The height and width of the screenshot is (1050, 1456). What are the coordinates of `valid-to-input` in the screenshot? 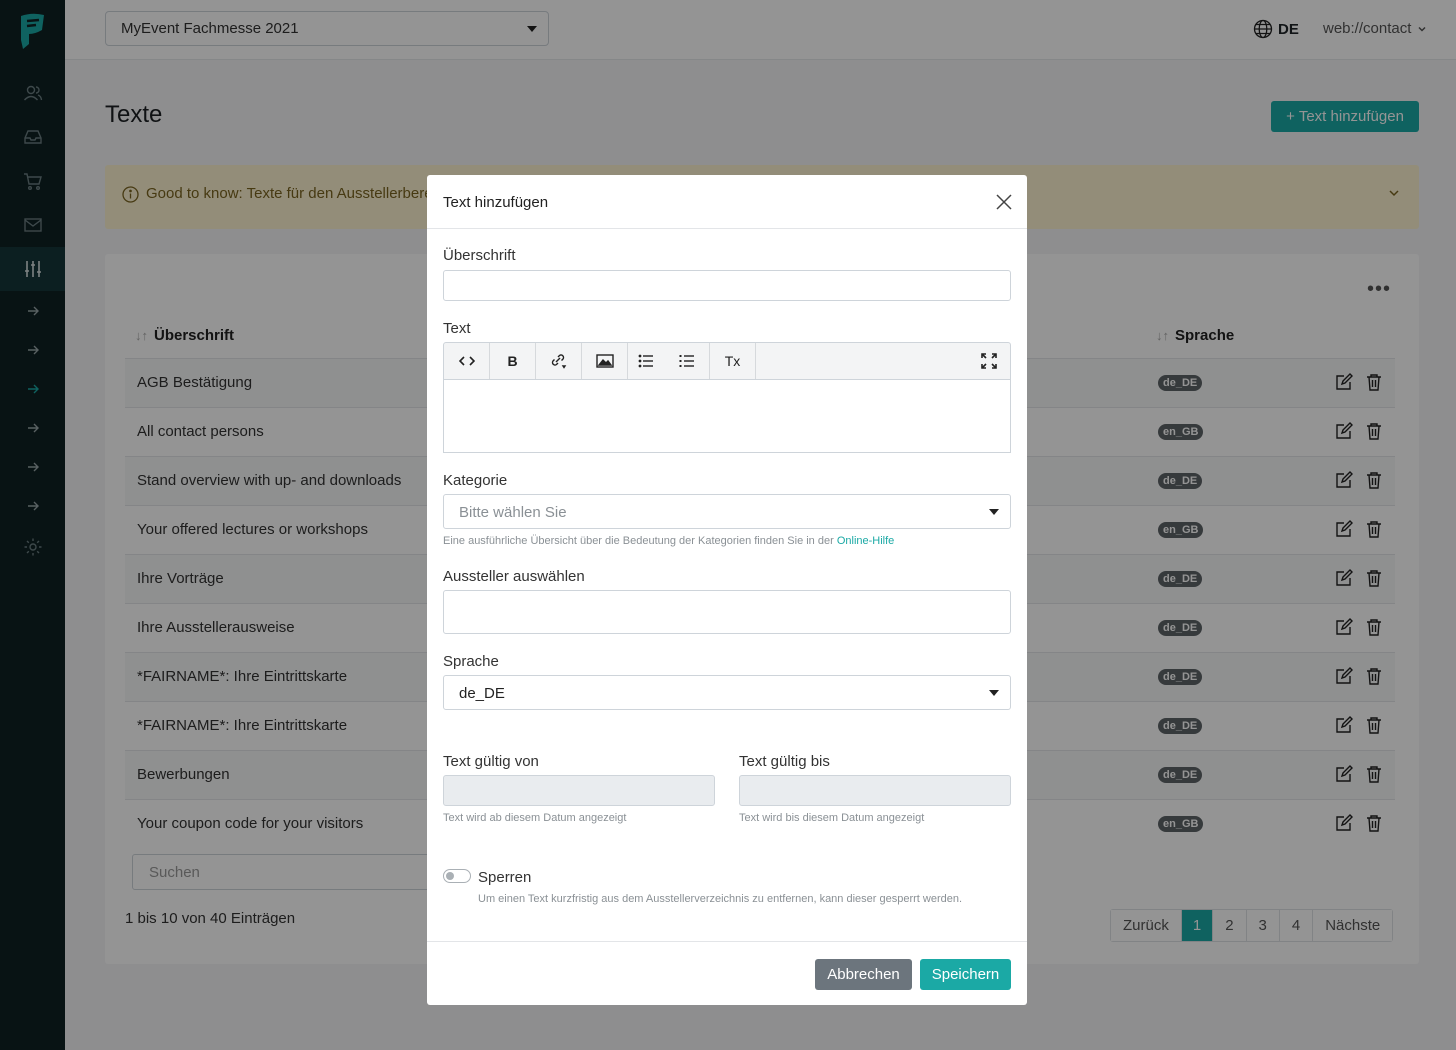 It's located at (875, 790).